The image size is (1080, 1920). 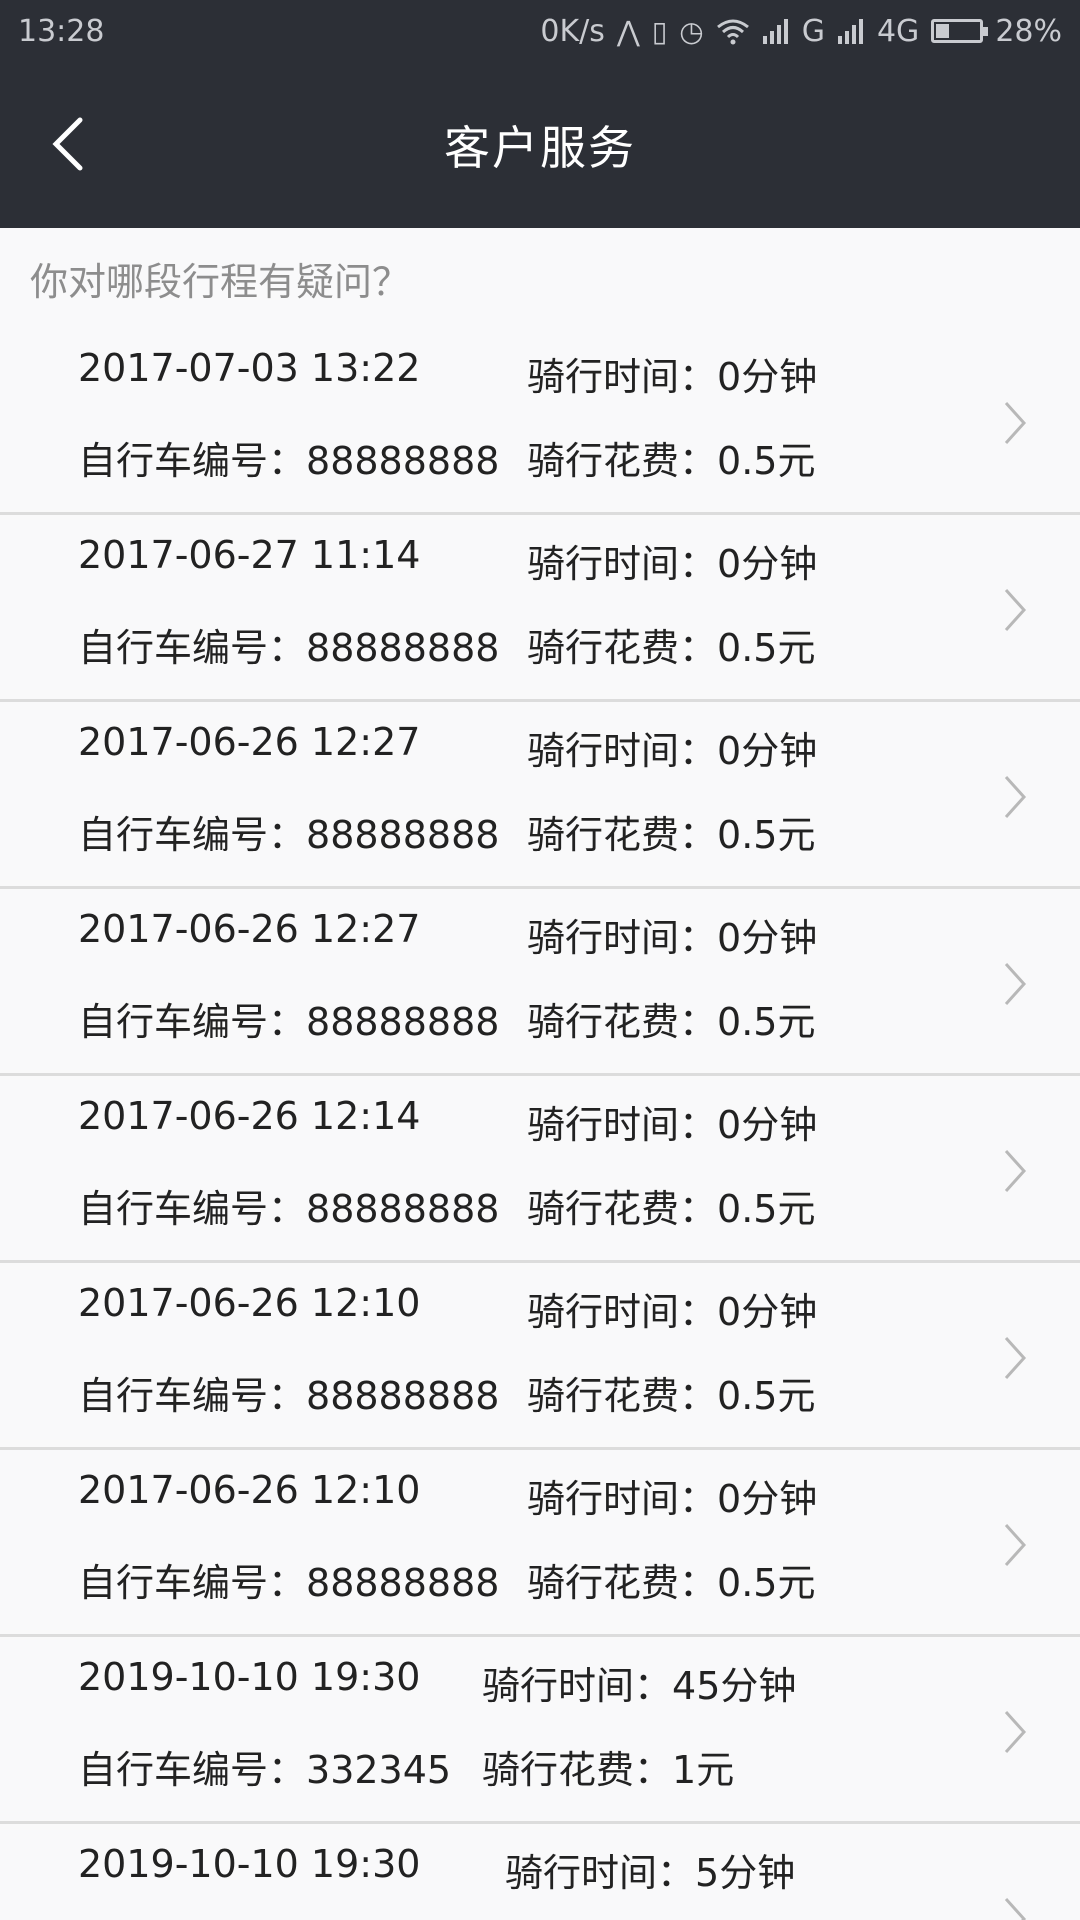 I want to click on chevron-left-icon, so click(x=70, y=144).